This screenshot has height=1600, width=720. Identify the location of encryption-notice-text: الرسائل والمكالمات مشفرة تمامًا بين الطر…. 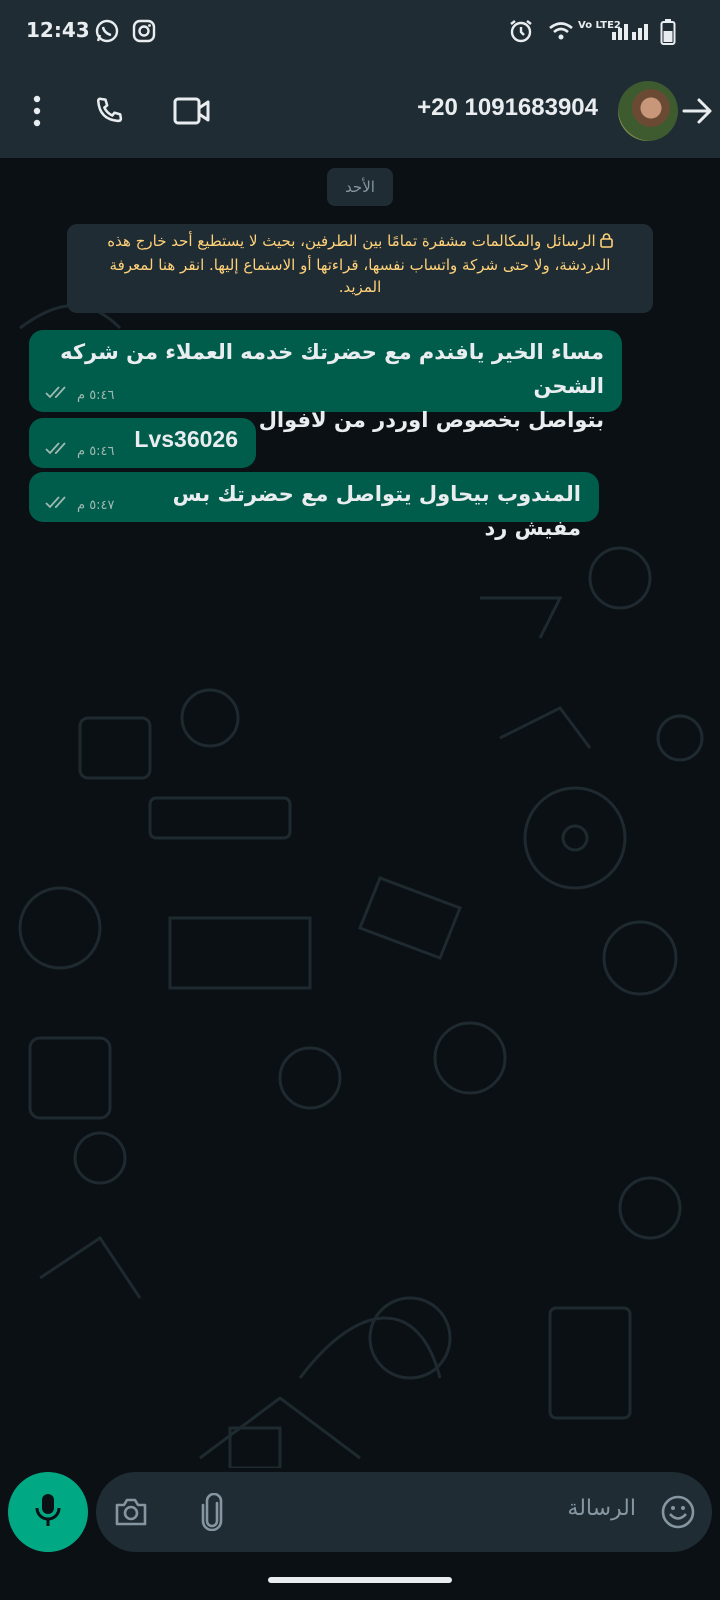
(359, 264).